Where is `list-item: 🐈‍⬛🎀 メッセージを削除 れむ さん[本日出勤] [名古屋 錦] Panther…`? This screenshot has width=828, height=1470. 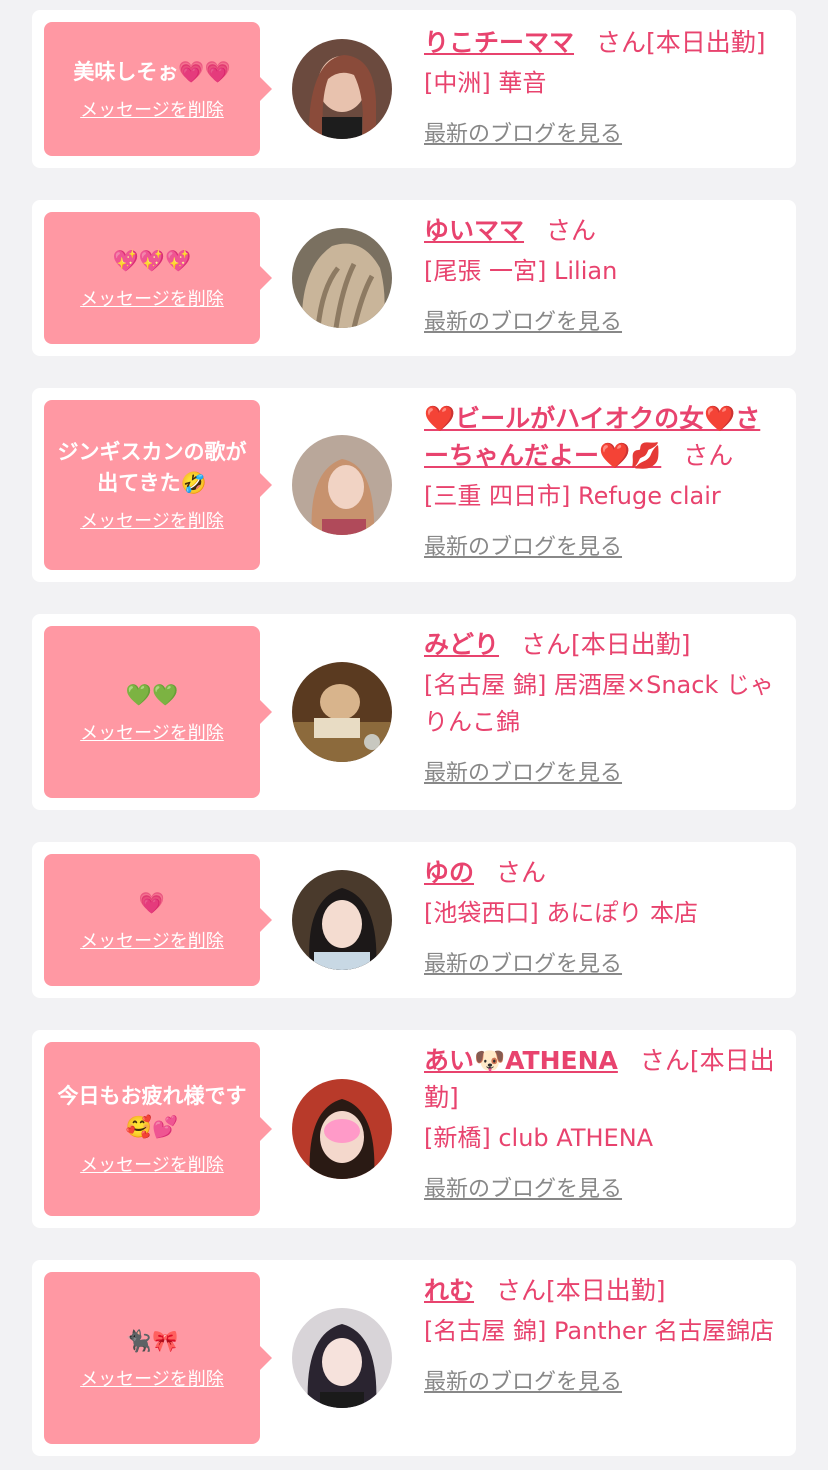
list-item: 🐈‍⬛🎀 メッセージを削除 れむ さん[本日出勤] [名古屋 錦] Panther… is located at coordinates (414, 1358).